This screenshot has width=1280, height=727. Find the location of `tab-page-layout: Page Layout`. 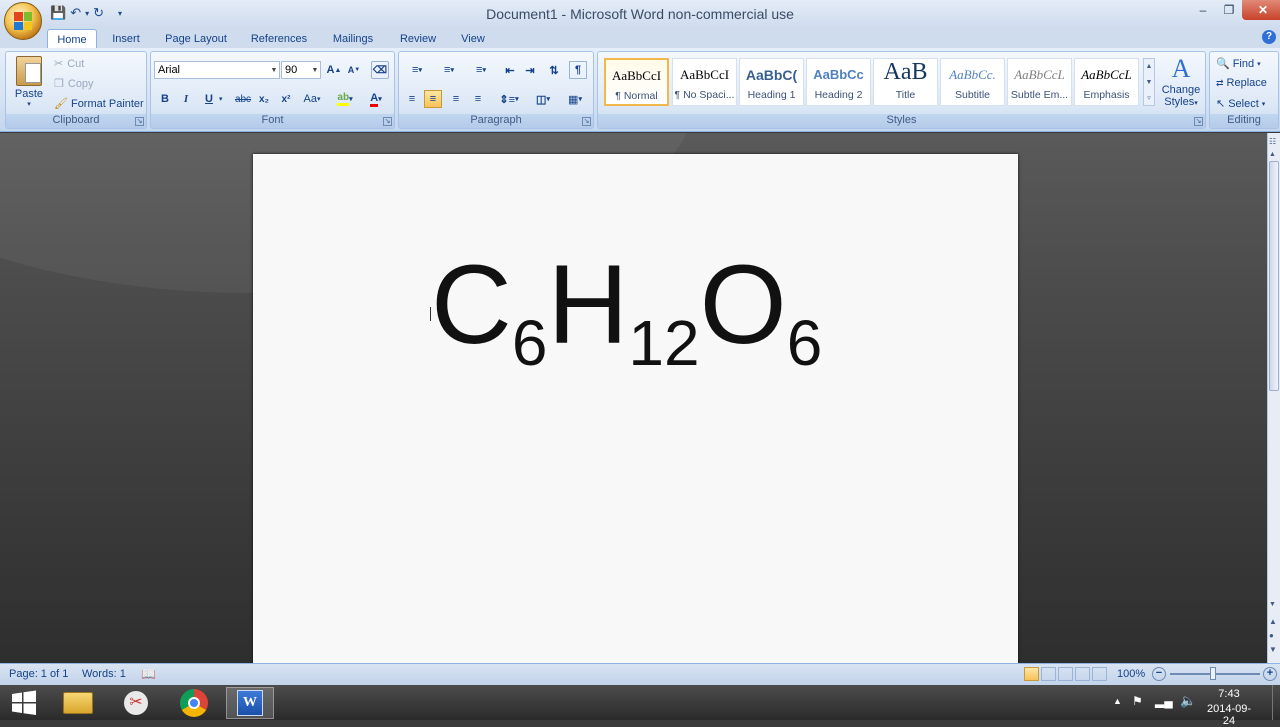

tab-page-layout: Page Layout is located at coordinates (196, 38).